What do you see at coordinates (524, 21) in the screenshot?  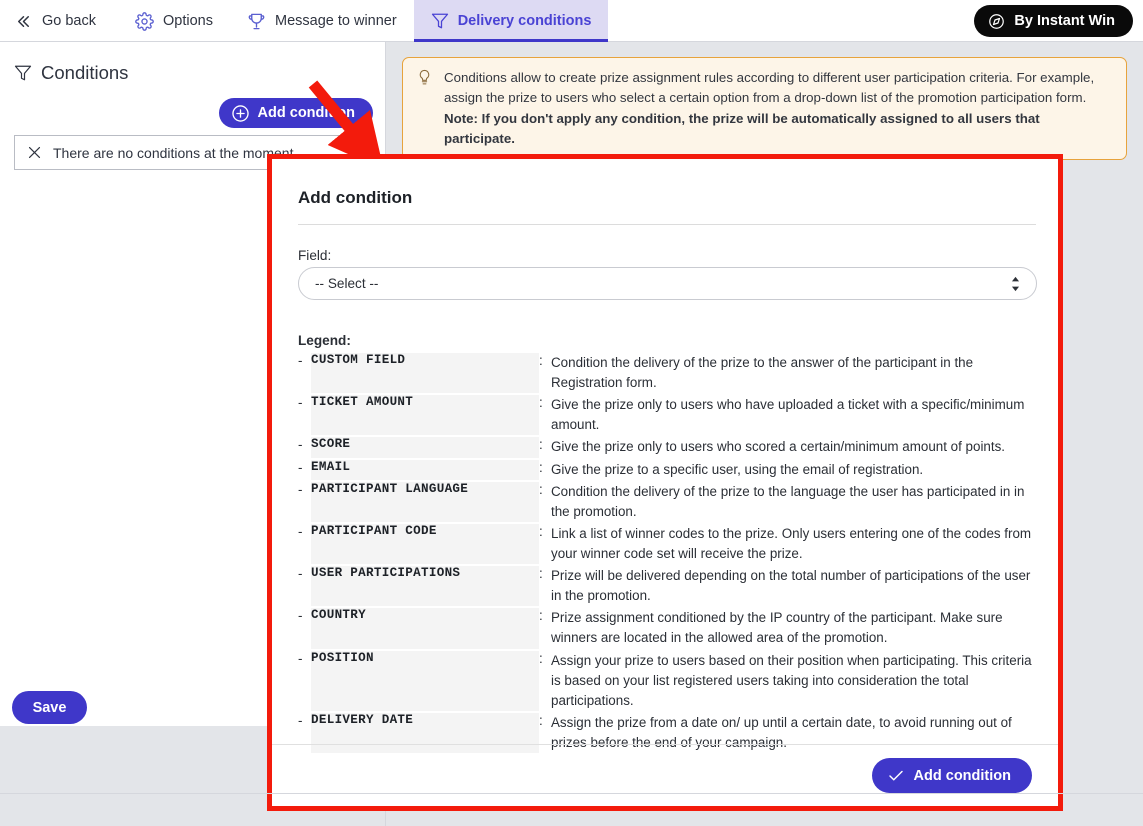 I see `nav-label-delivery-conditions: Delivery conditions` at bounding box center [524, 21].